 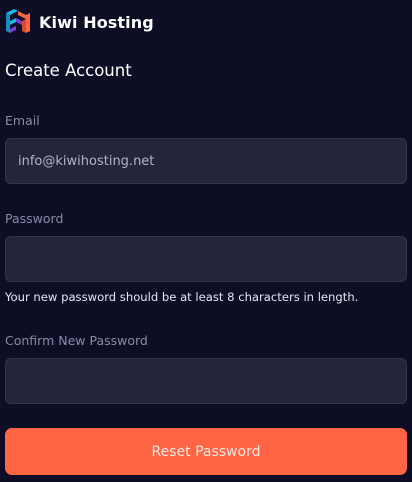 I want to click on password-field, so click(x=206, y=259).